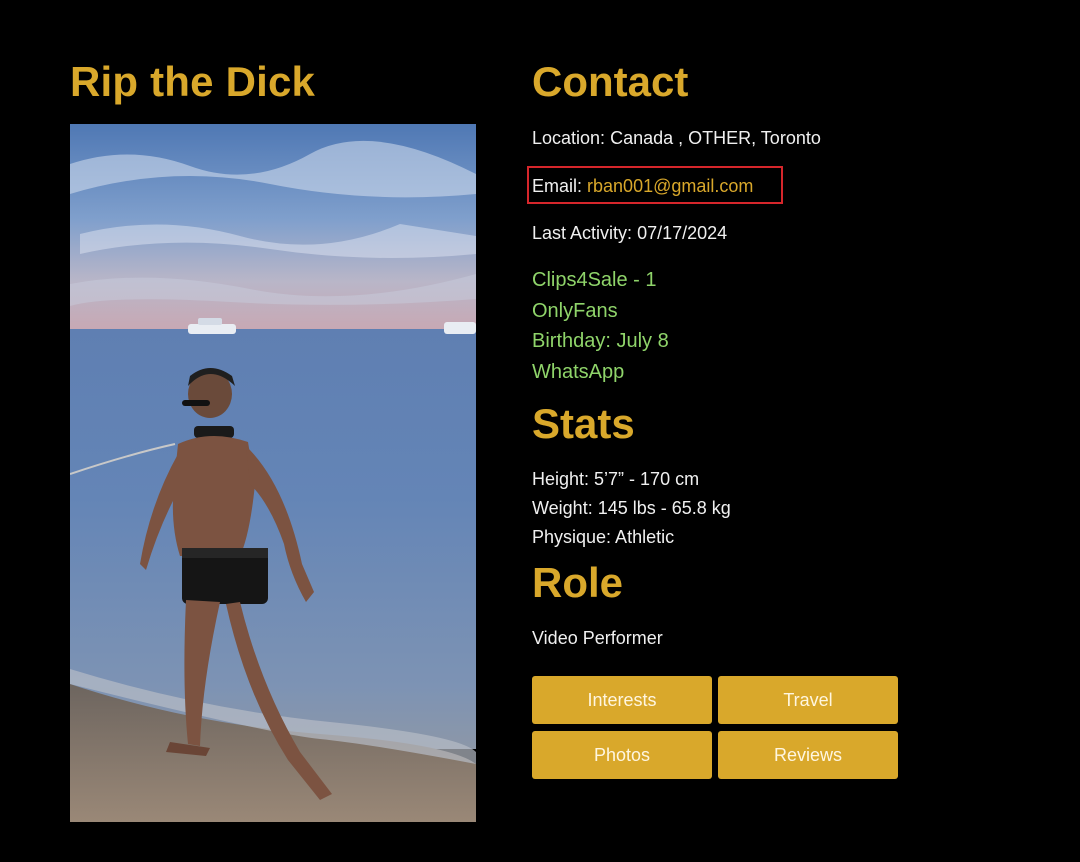 The height and width of the screenshot is (862, 1080). I want to click on email-row: Email: rban001@gmail.com, so click(642, 186).